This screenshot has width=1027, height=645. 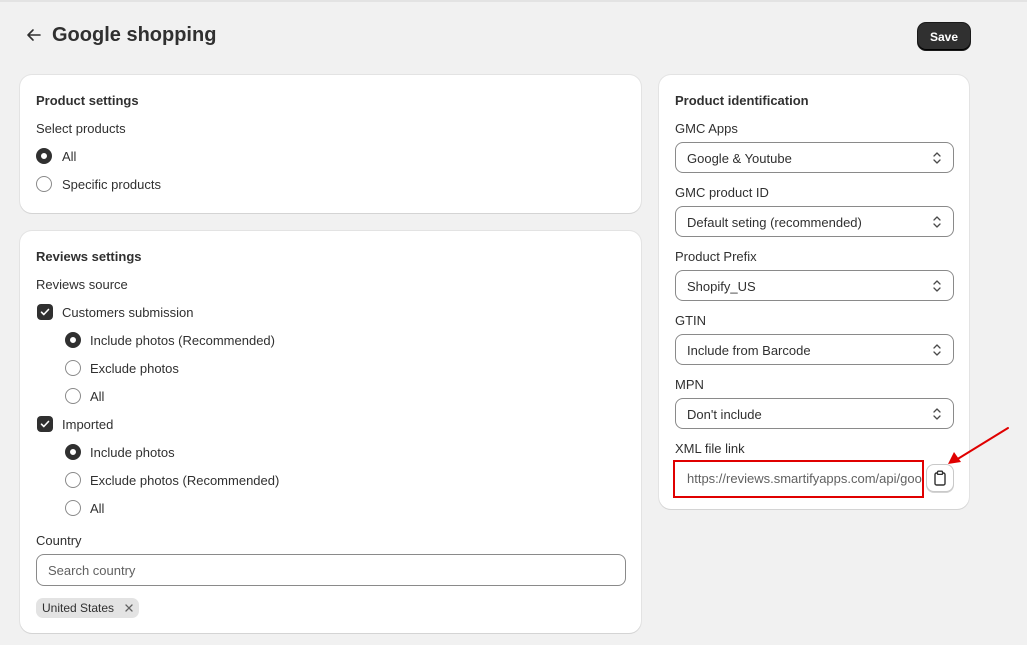 What do you see at coordinates (716, 256) in the screenshot?
I see `field-label: Product Prefix` at bounding box center [716, 256].